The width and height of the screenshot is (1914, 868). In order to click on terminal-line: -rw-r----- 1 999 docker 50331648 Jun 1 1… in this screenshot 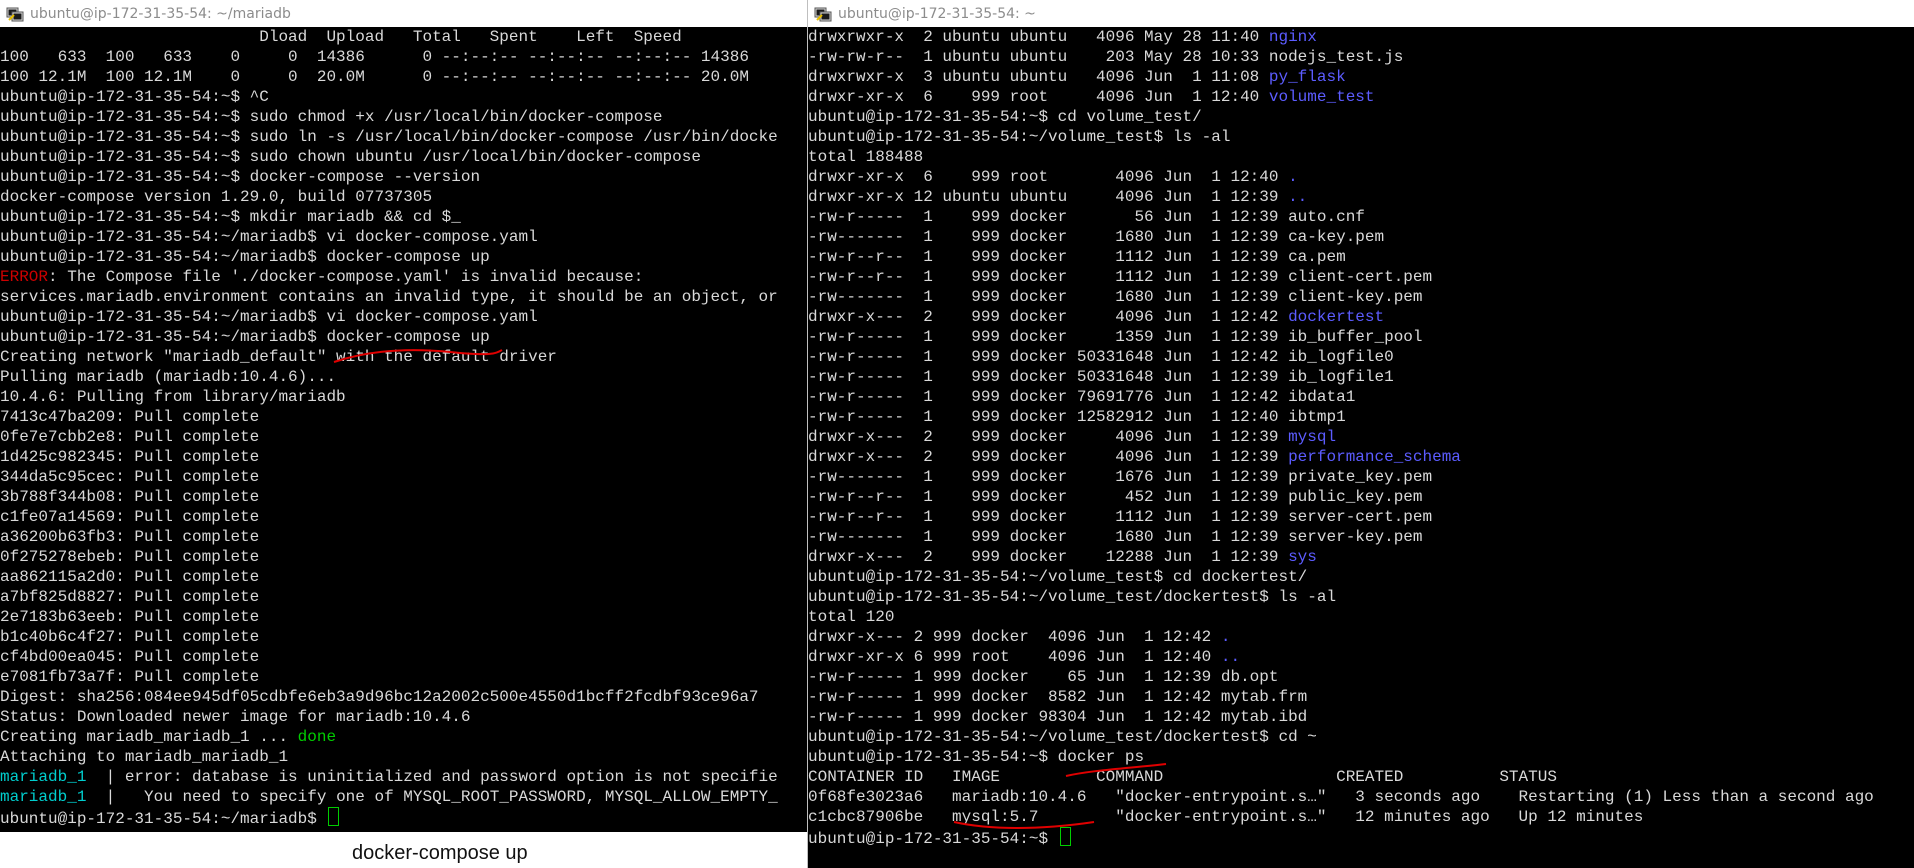, I will do `click(1361, 357)`.